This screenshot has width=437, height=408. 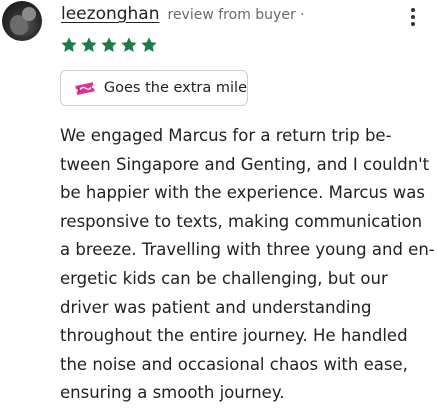 I want to click on review-header: leezonghan review from buyer ·, so click(x=183, y=17).